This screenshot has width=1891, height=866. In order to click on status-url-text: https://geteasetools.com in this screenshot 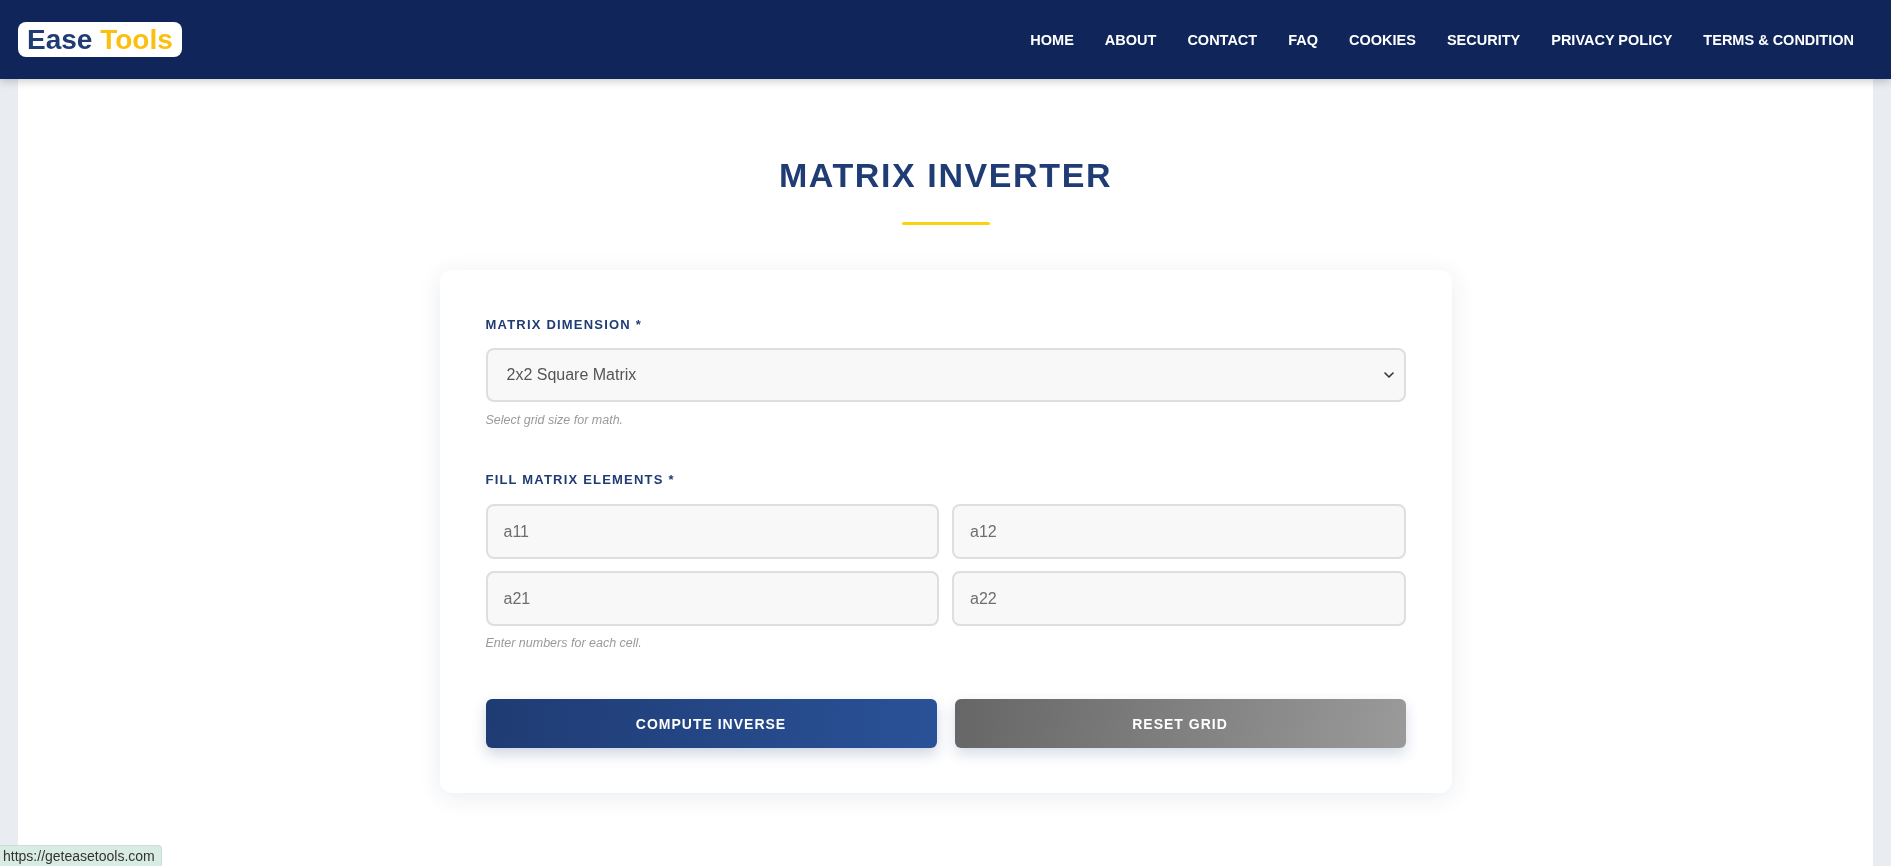, I will do `click(81, 855)`.